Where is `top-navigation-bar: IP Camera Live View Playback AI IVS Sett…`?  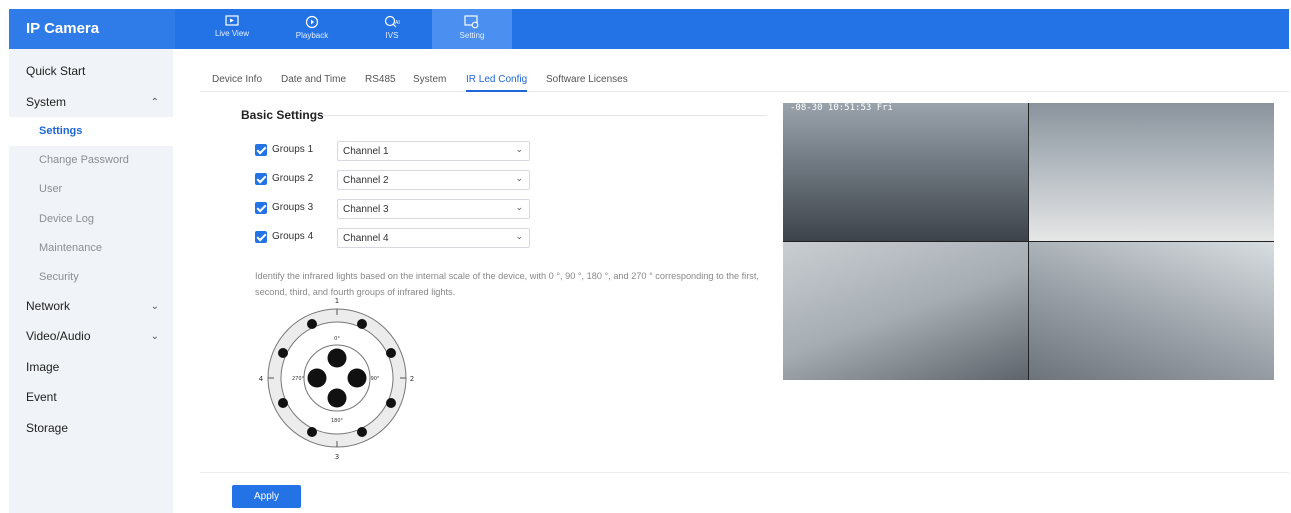
top-navigation-bar: IP Camera Live View Playback AI IVS Sett… is located at coordinates (649, 29).